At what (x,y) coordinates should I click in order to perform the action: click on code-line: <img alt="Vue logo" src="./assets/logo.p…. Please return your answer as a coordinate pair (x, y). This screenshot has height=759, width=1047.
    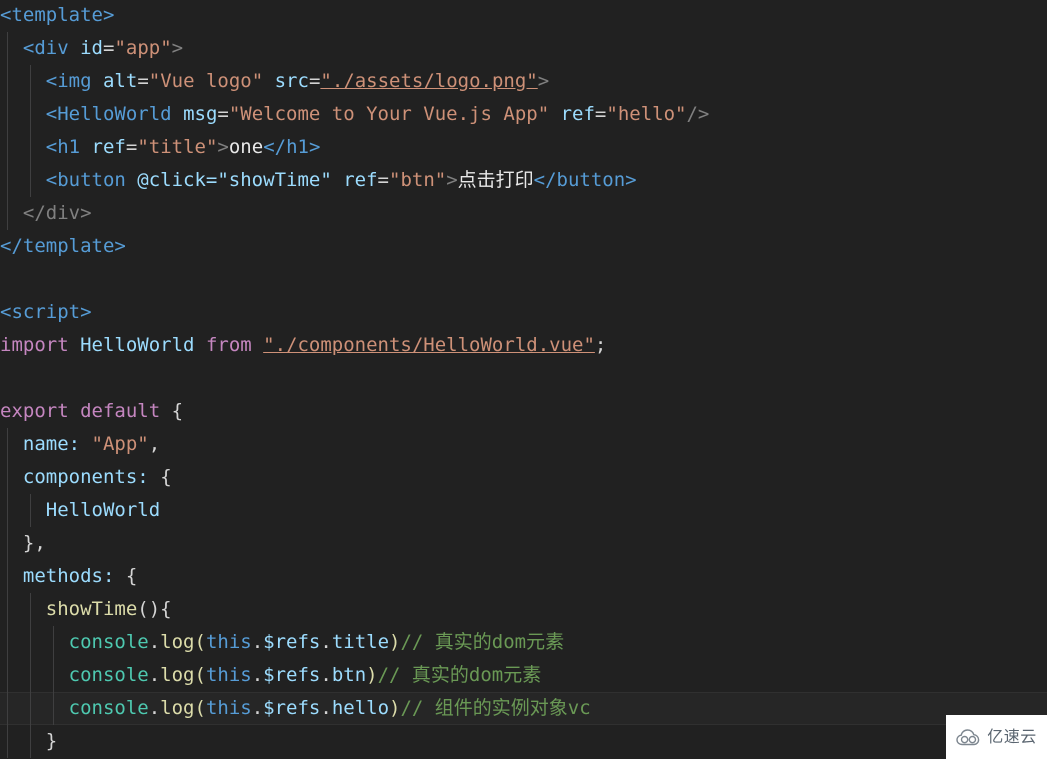
    Looking at the image, I should click on (523, 81).